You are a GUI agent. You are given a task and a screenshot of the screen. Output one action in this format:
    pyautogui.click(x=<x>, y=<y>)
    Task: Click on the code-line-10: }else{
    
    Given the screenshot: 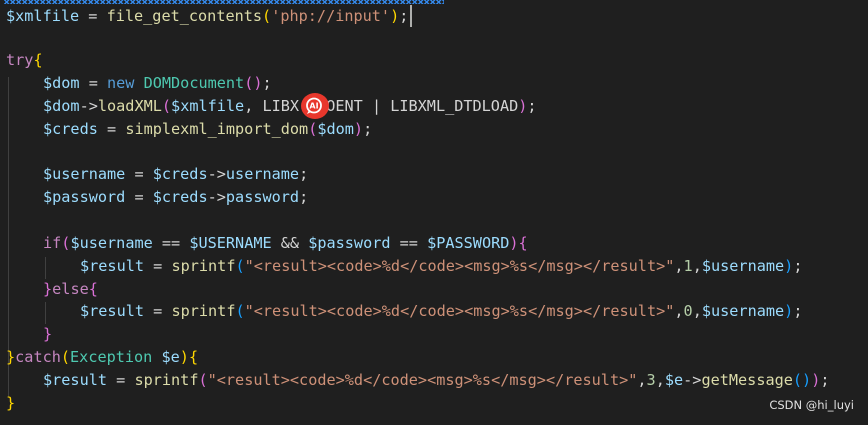 What is the action you would take?
    pyautogui.click(x=70, y=289)
    